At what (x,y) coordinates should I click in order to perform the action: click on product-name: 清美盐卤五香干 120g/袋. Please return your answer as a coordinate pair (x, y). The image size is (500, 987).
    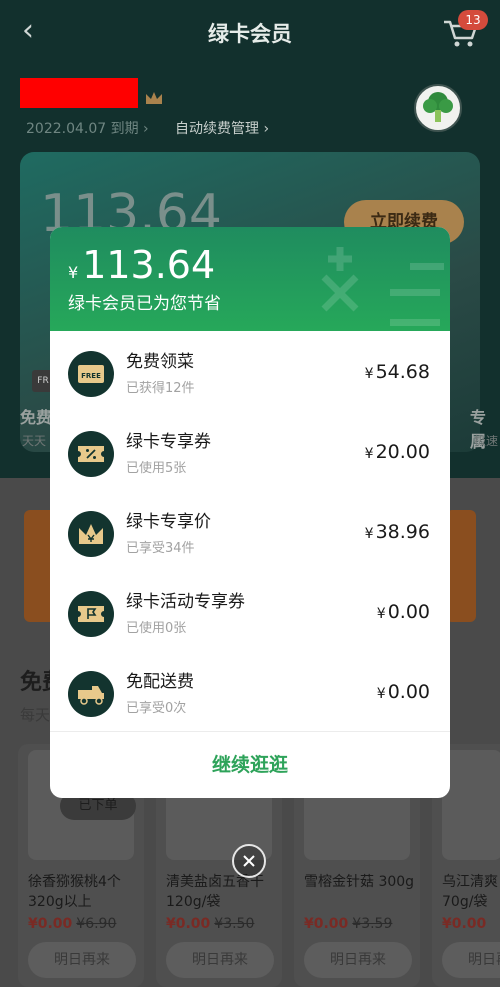
    Looking at the image, I should click on (215, 892).